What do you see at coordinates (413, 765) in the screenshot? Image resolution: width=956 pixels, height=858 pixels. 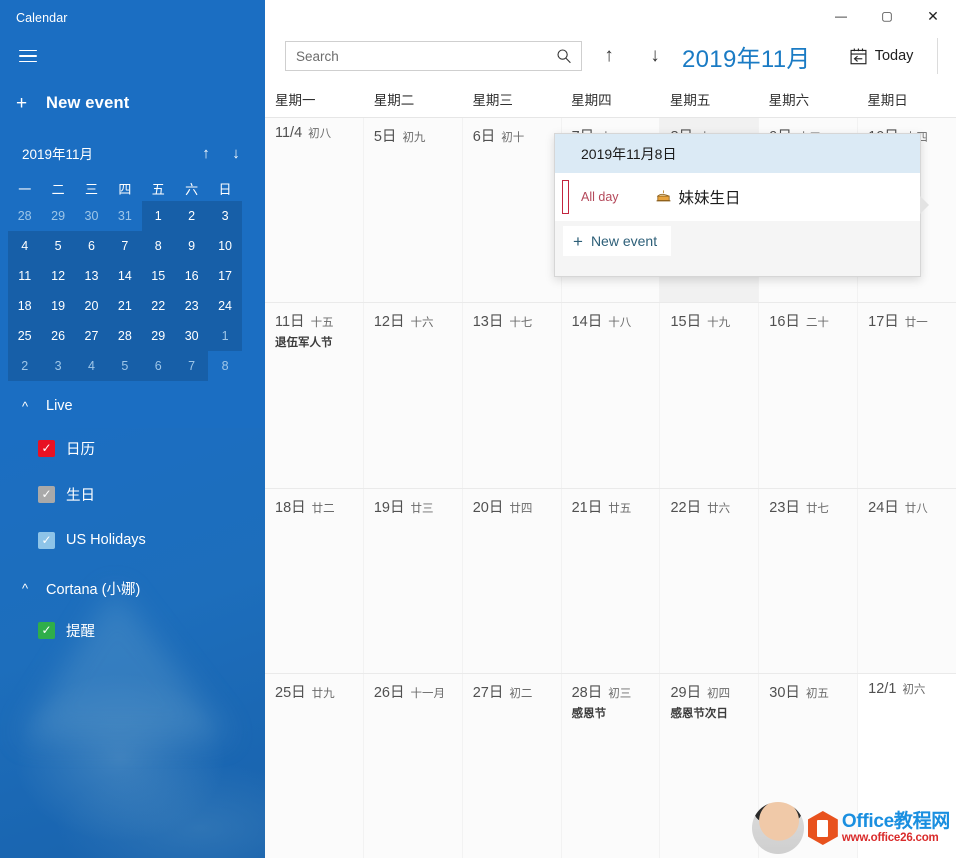 I see `day-cell: 26日 十一月` at bounding box center [413, 765].